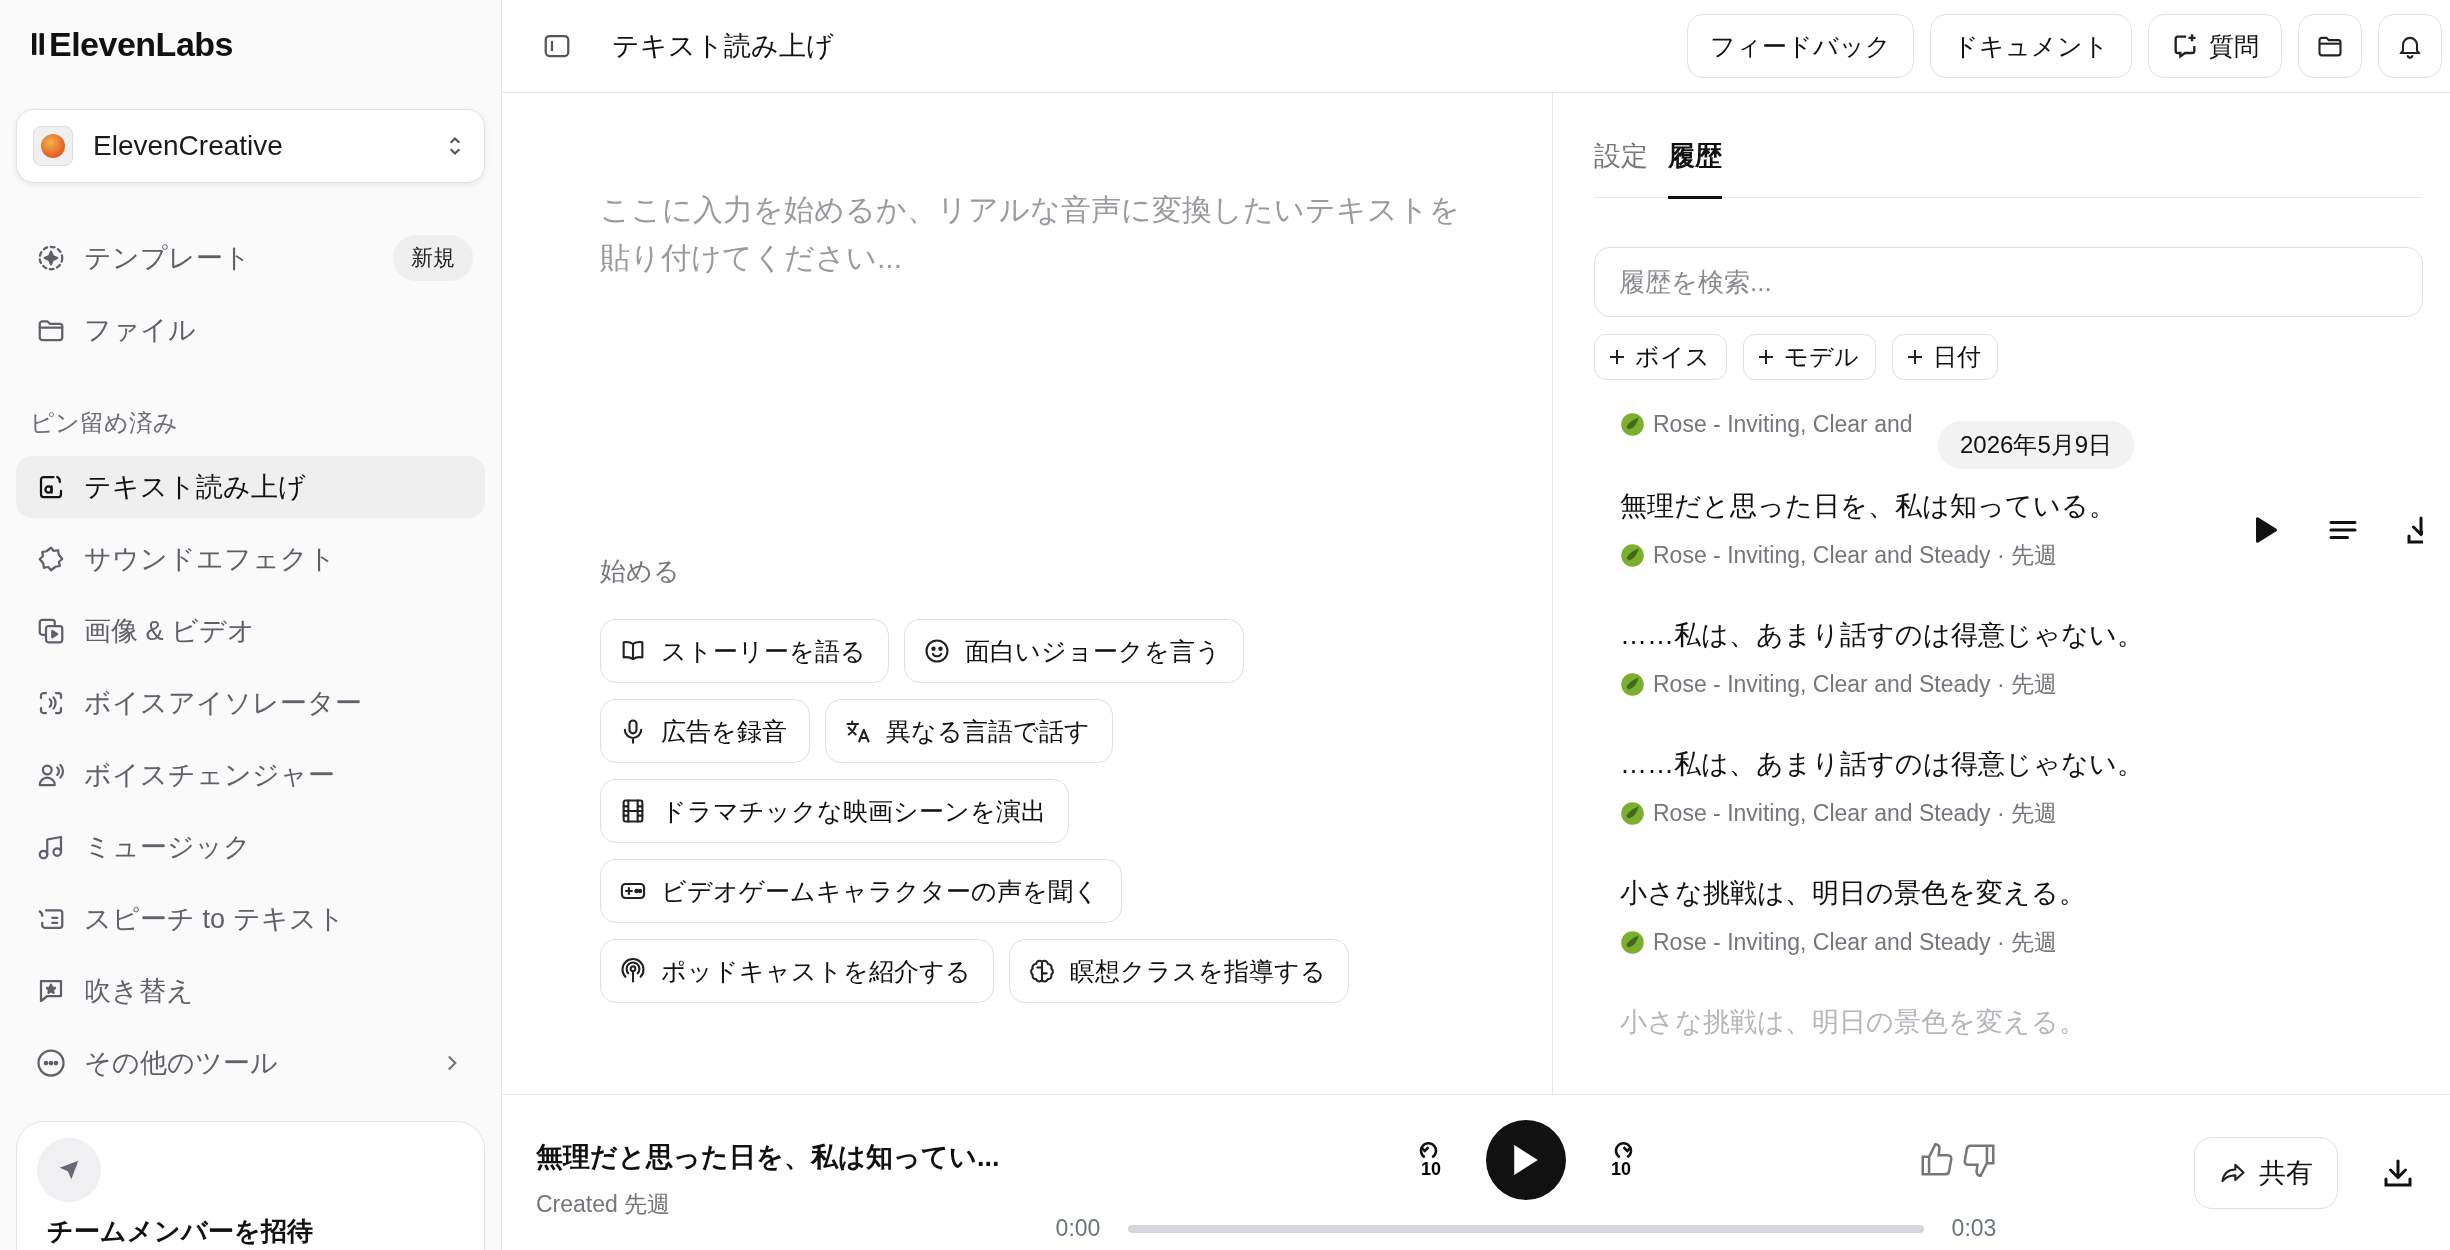  I want to click on sidebar-item-label: ファイル, so click(140, 330).